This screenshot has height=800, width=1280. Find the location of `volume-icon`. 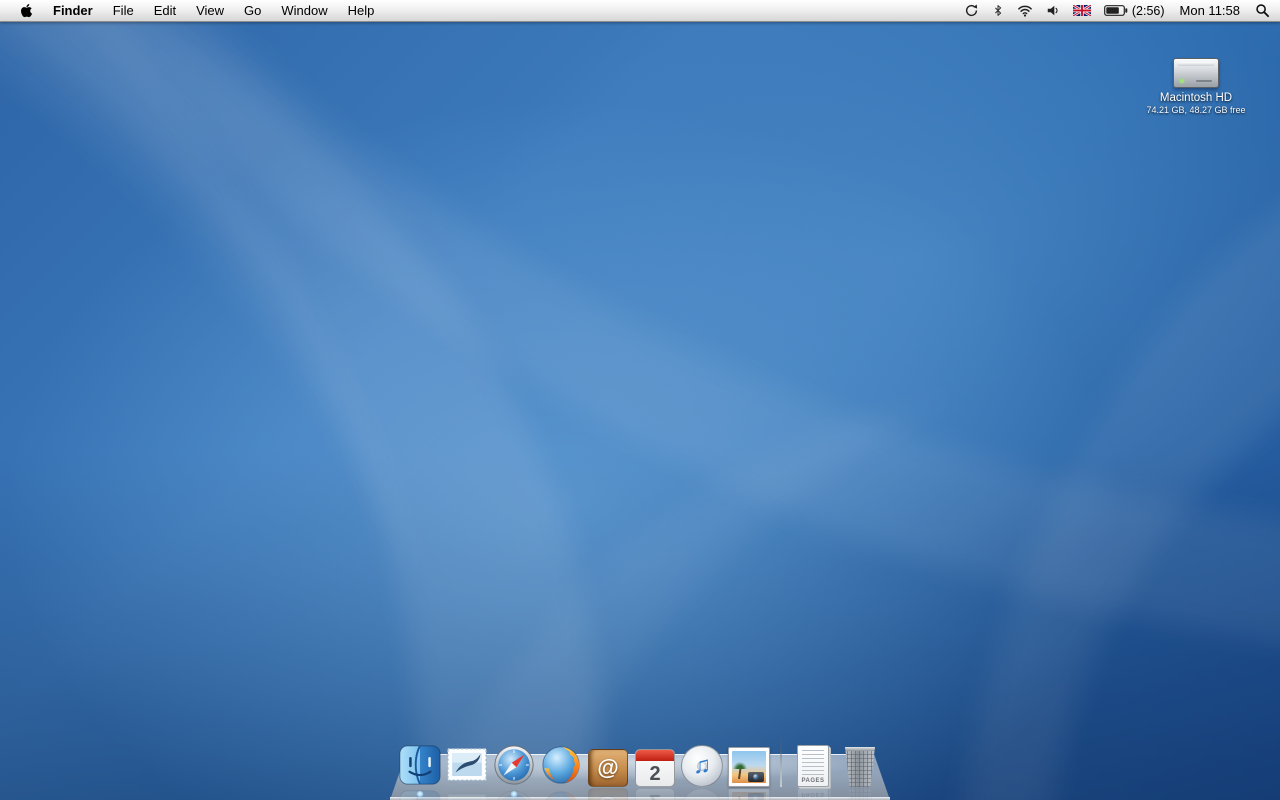

volume-icon is located at coordinates (1053, 10).